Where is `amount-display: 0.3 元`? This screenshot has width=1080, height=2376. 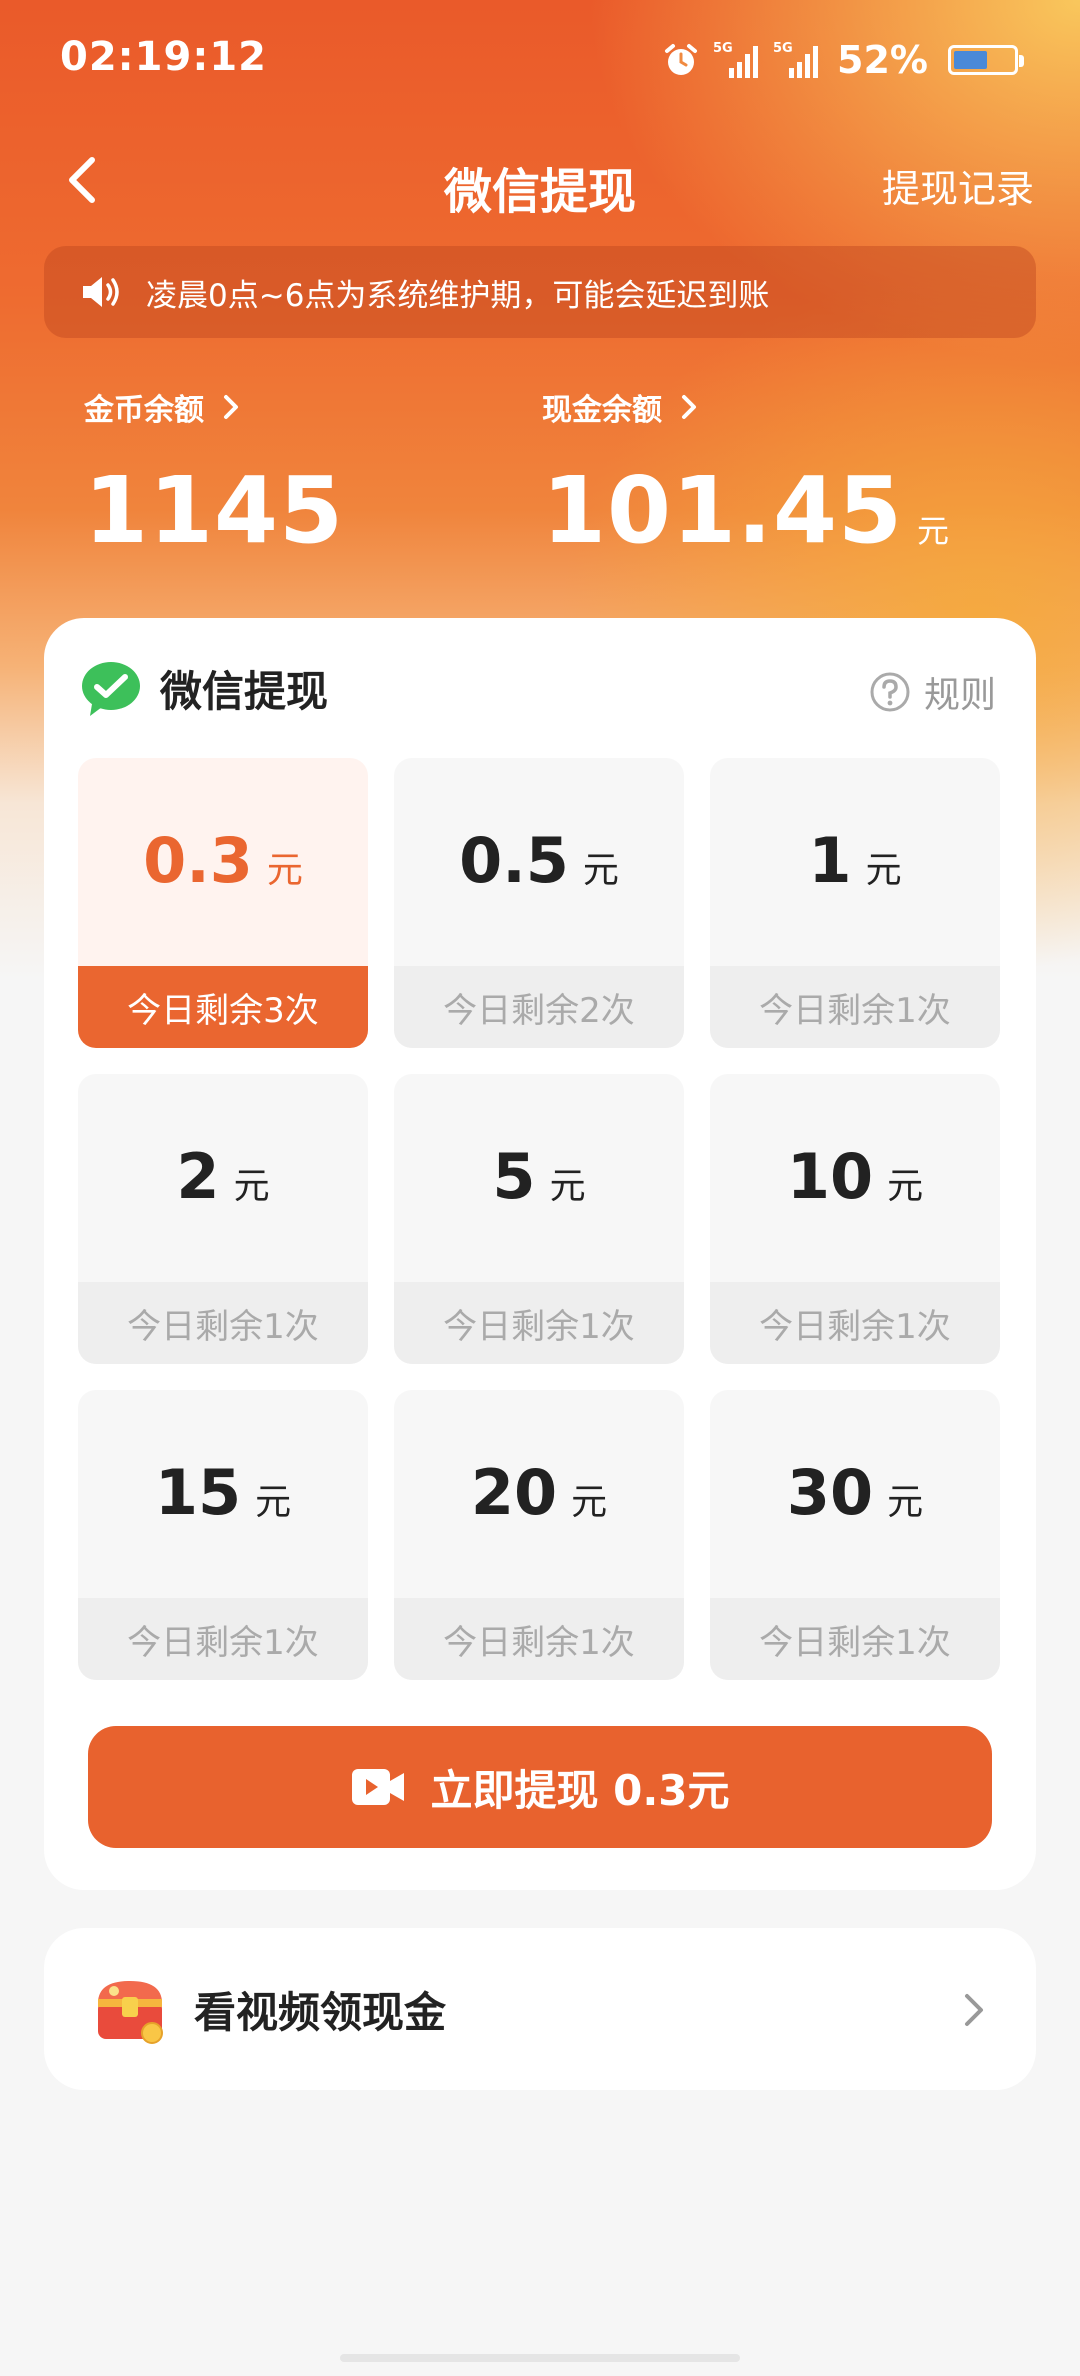
amount-display: 0.3 元 is located at coordinates (223, 864).